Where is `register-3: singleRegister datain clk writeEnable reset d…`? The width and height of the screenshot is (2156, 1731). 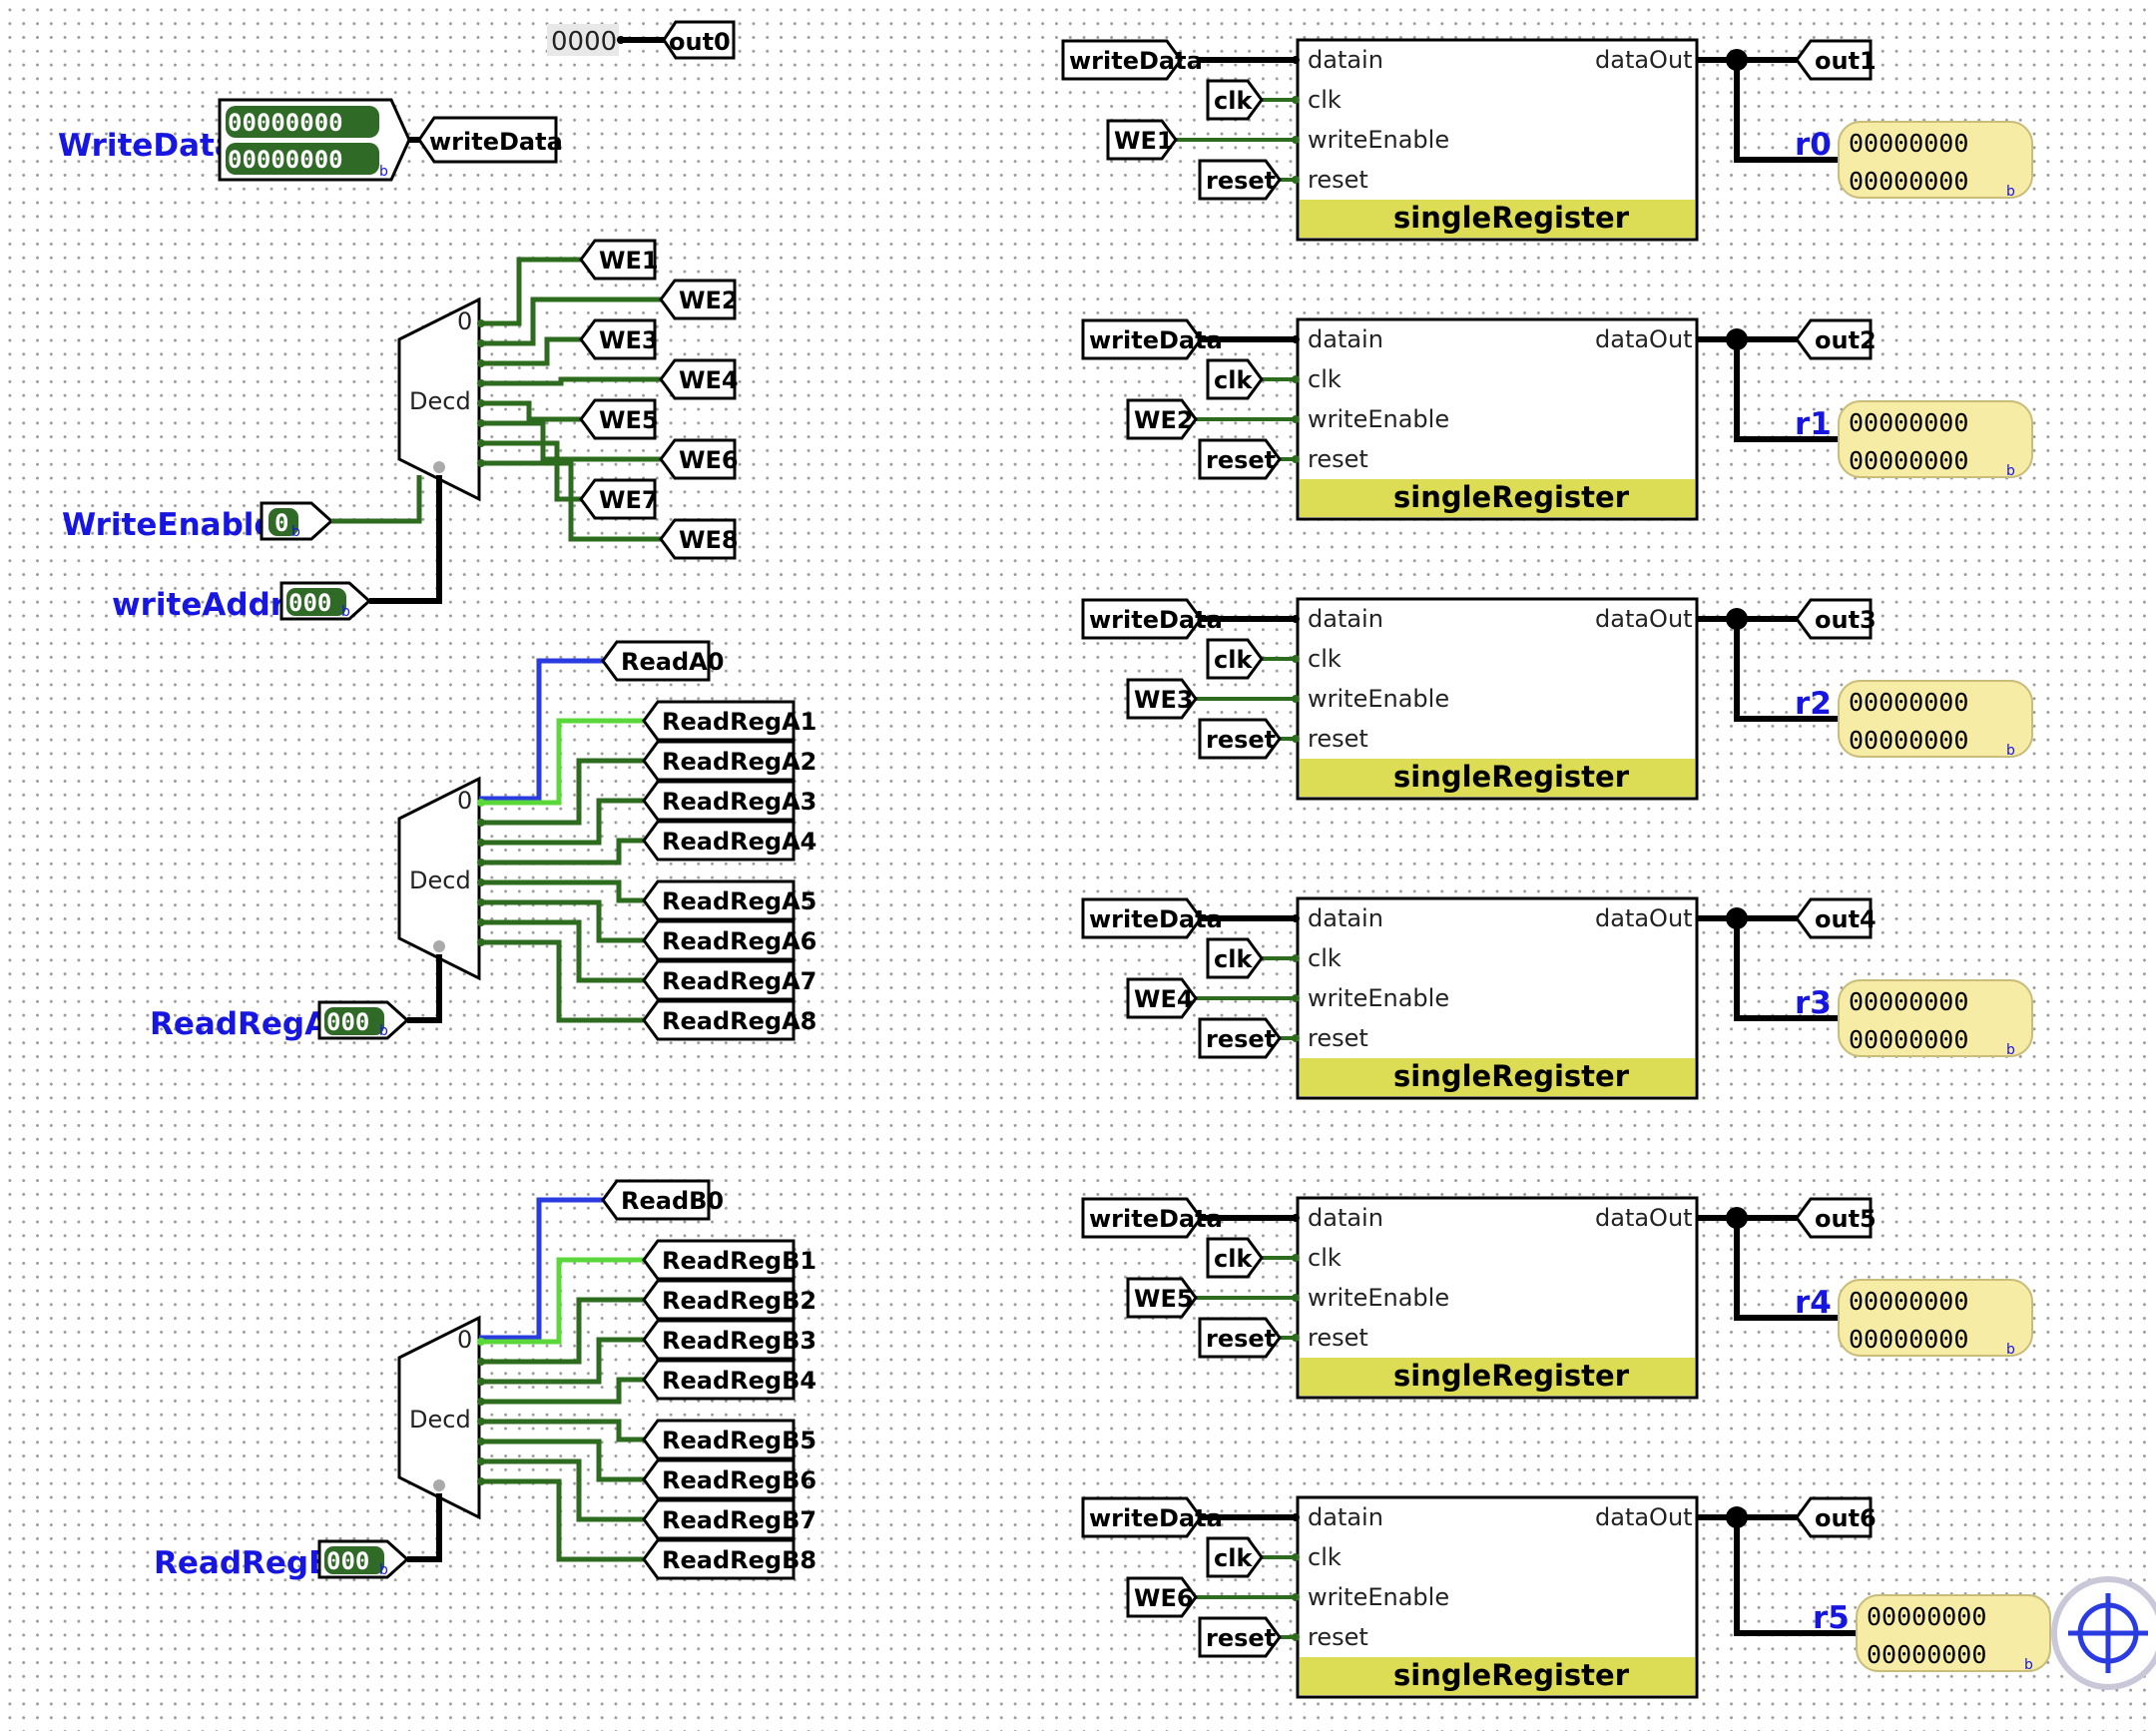 register-3: singleRegister datain clk writeEnable reset d… is located at coordinates (1557, 699).